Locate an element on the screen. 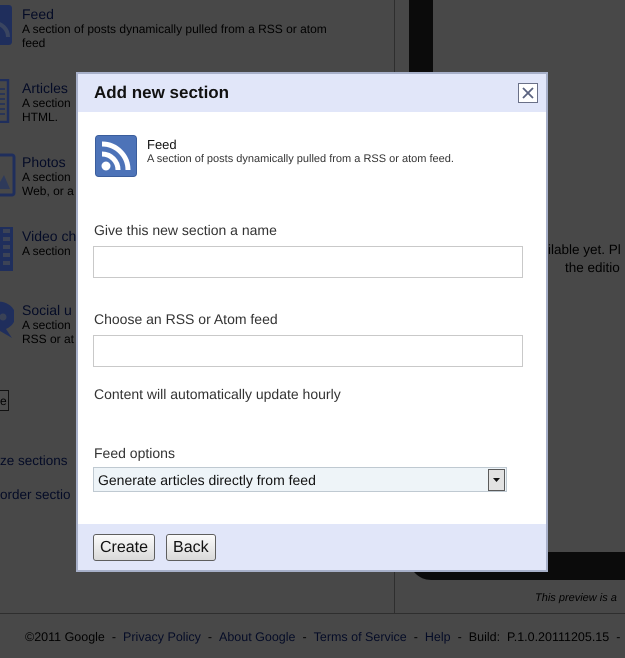 The width and height of the screenshot is (625, 658). section-title: Video ch is located at coordinates (49, 236).